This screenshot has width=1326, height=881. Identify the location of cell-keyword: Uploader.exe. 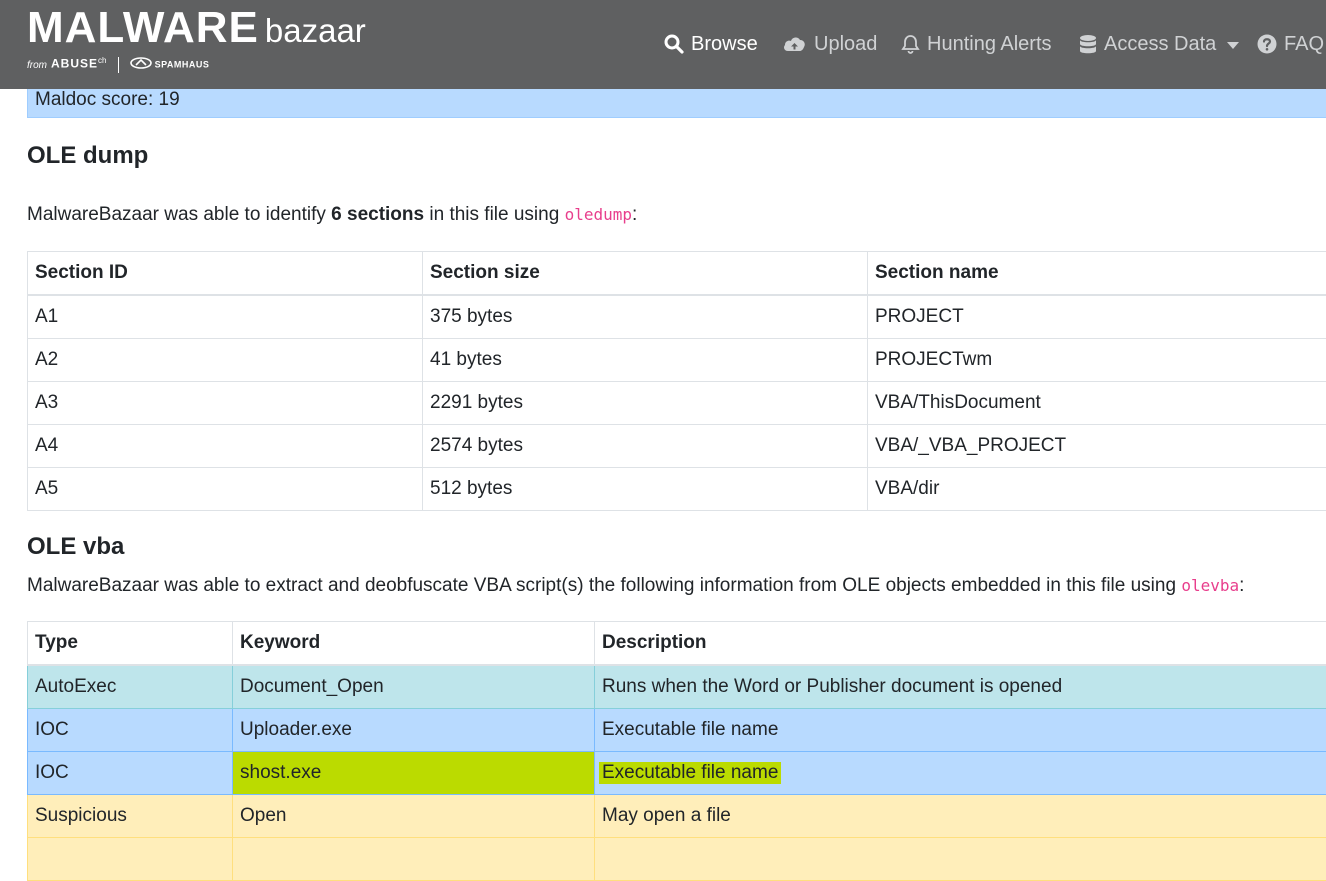
(414, 730).